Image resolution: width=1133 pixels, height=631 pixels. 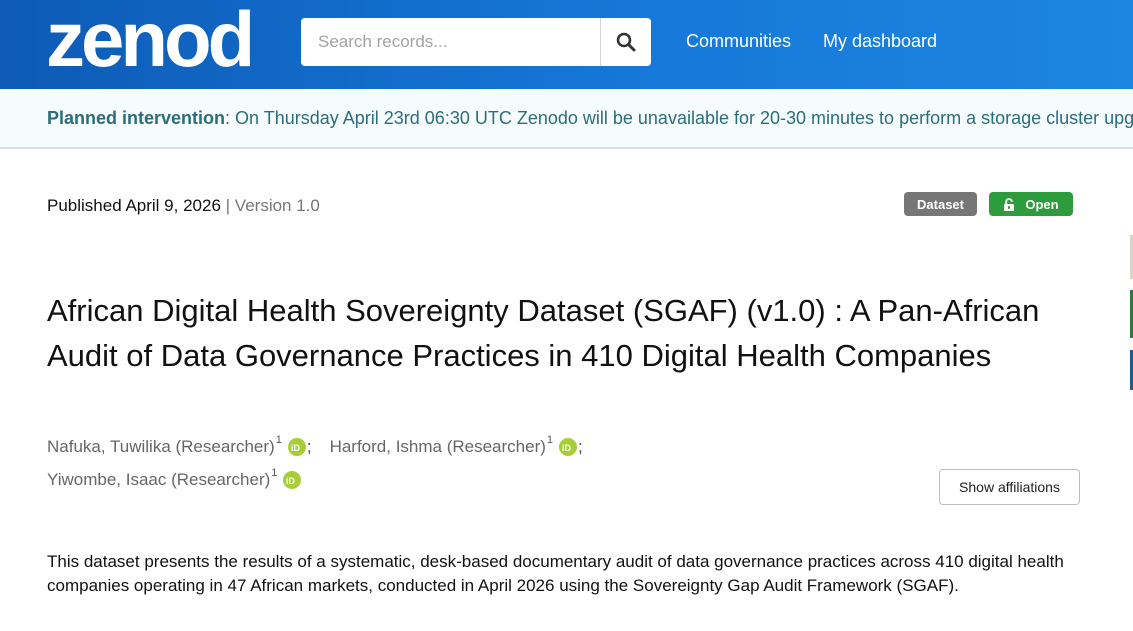 What do you see at coordinates (738, 41) in the screenshot?
I see `nav-communities: Communities` at bounding box center [738, 41].